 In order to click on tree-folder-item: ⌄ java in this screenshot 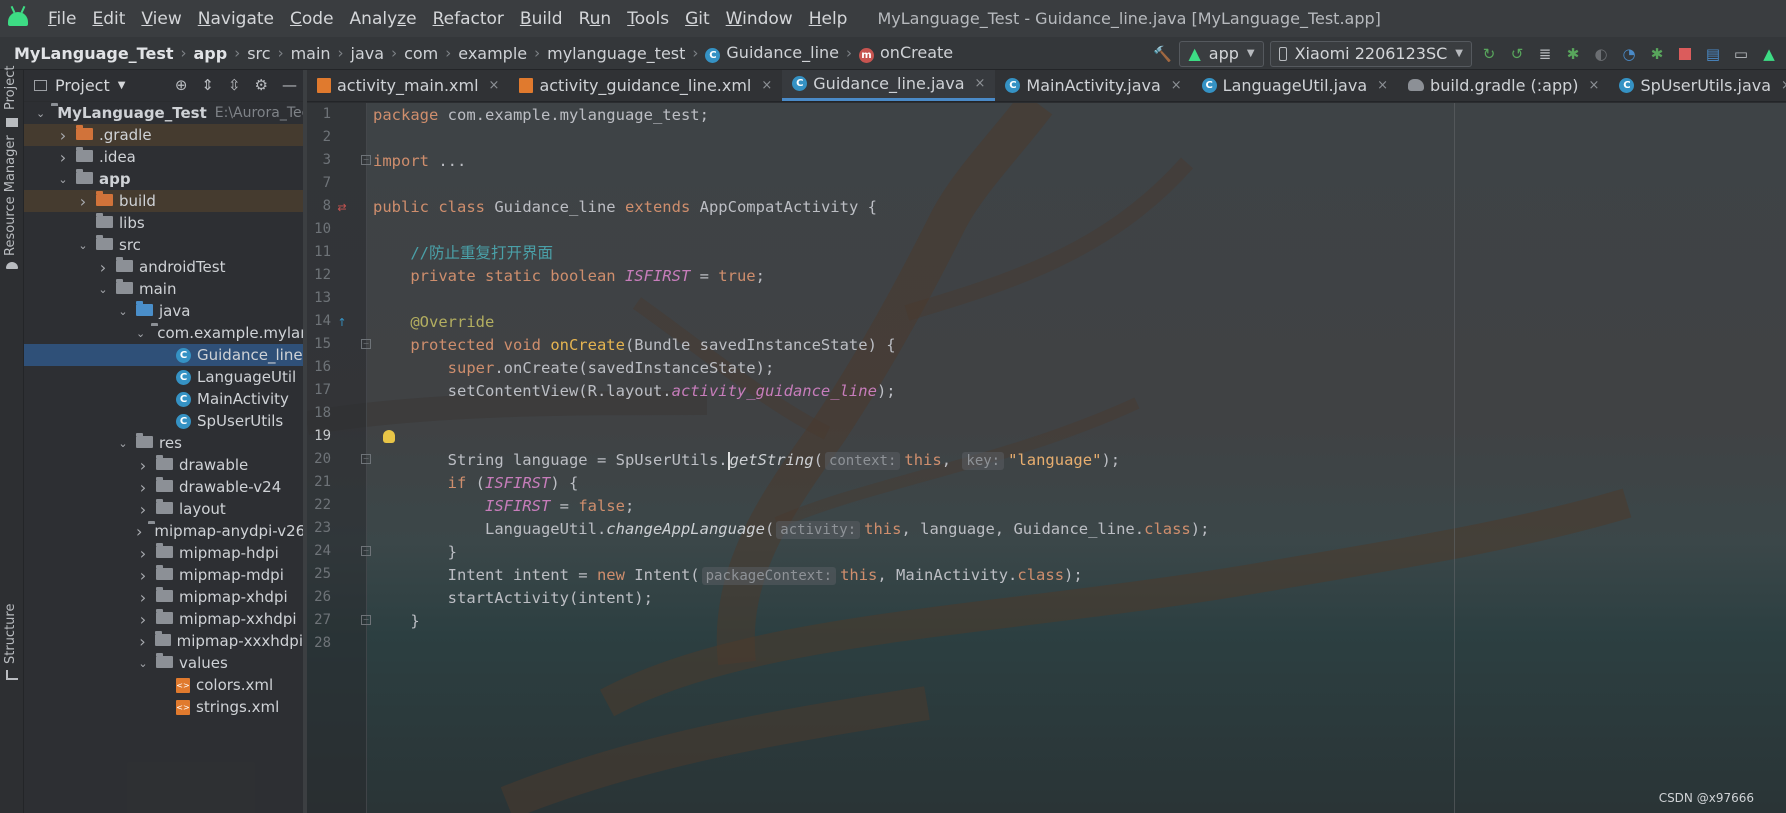, I will do `click(163, 311)`.